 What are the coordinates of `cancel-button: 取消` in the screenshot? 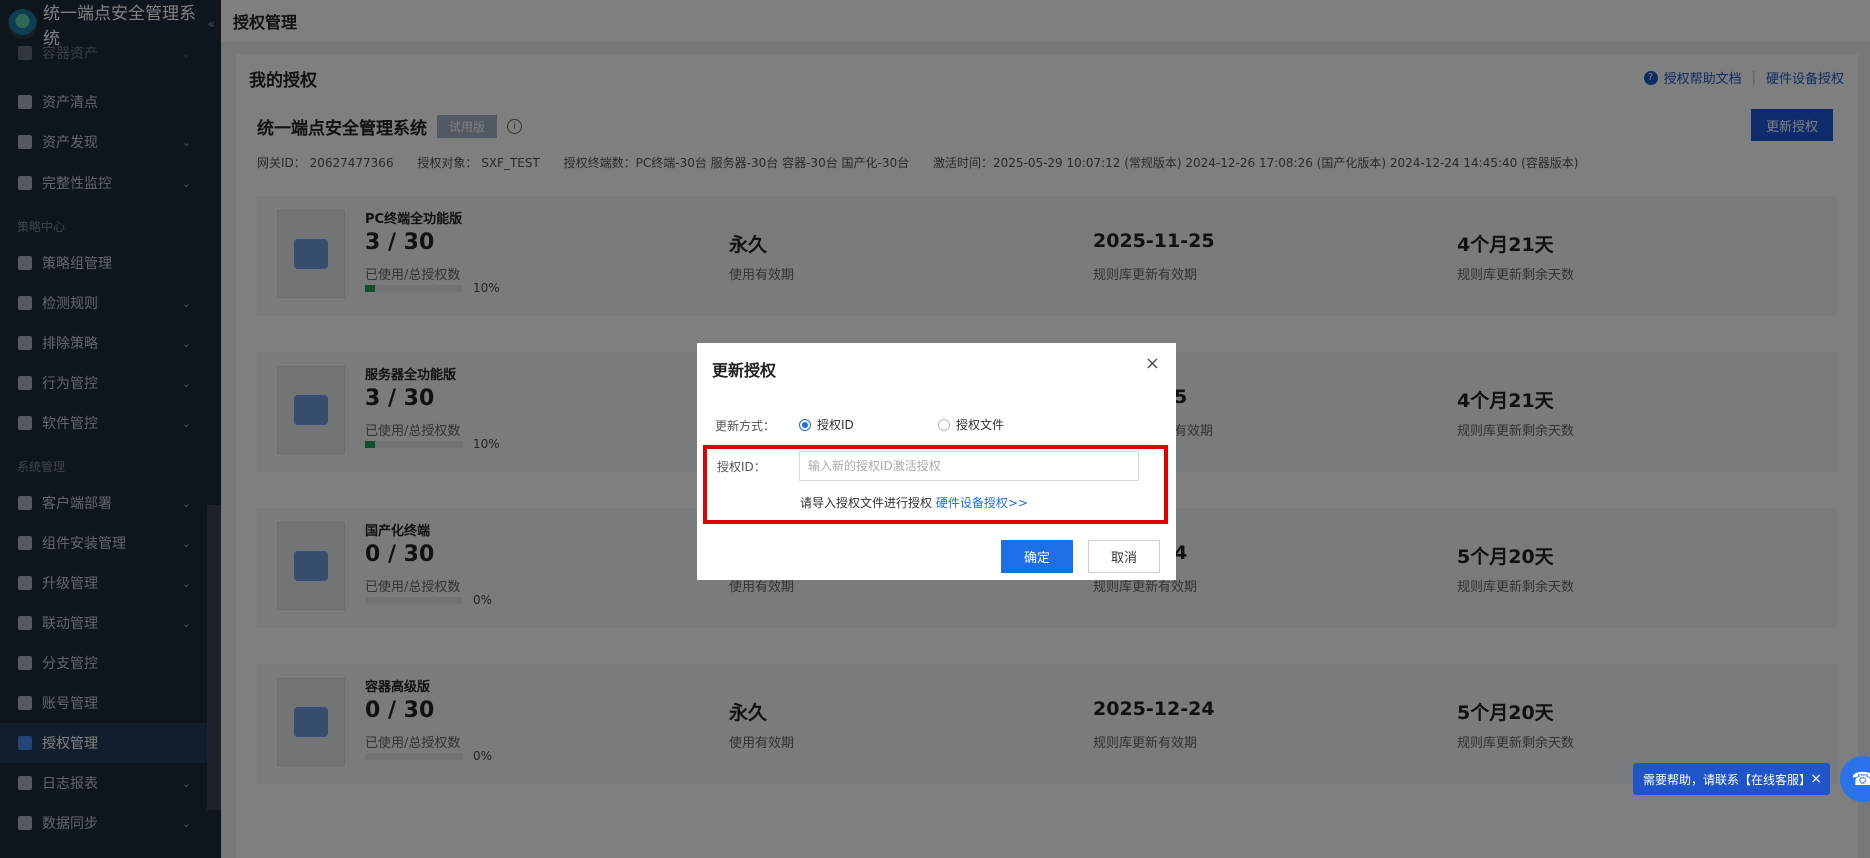 It's located at (1124, 556).